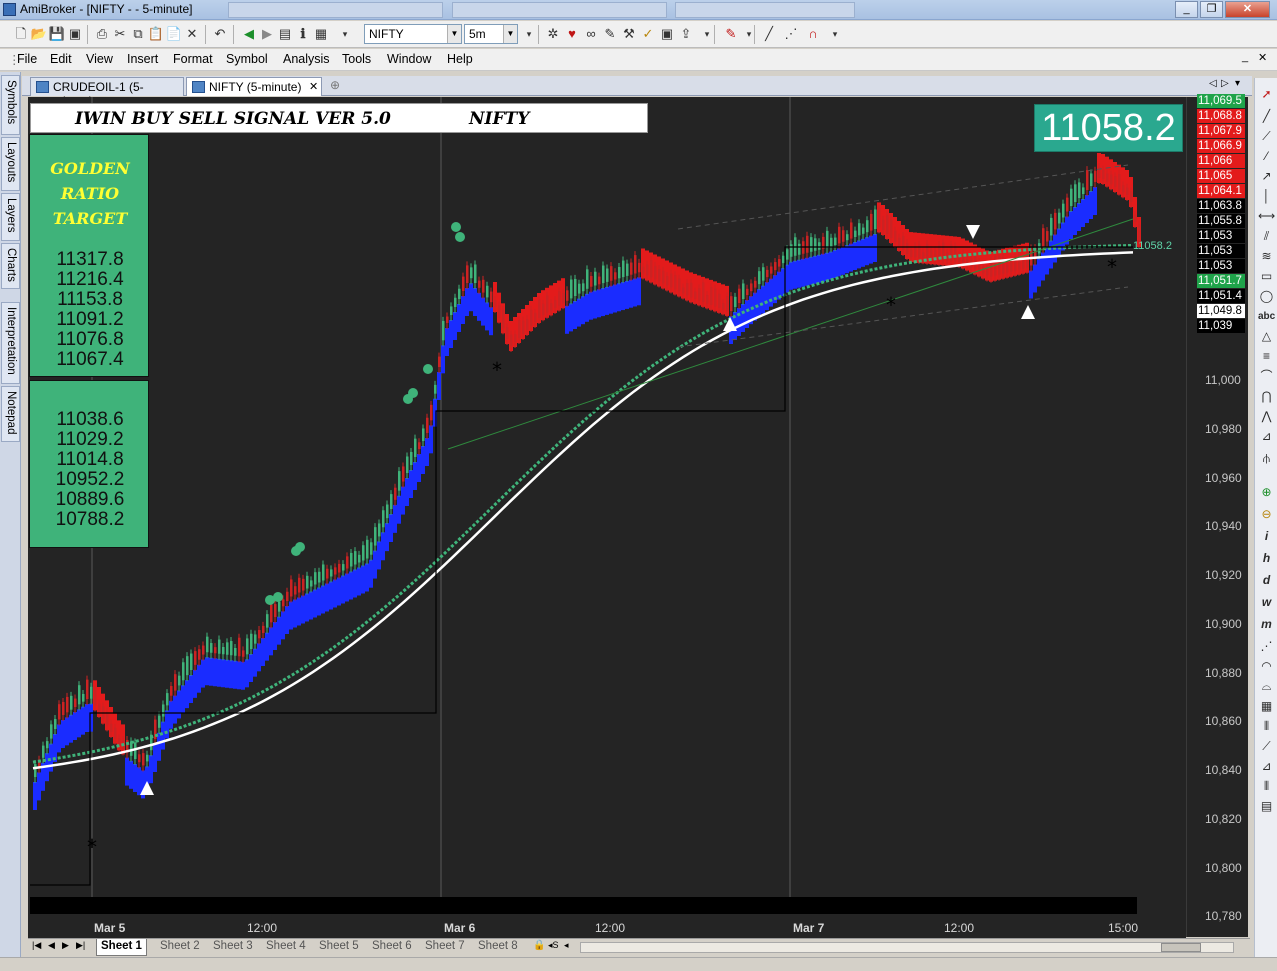 Image resolution: width=1277 pixels, height=971 pixels. What do you see at coordinates (553, 34) in the screenshot?
I see `candle-icon: ✲` at bounding box center [553, 34].